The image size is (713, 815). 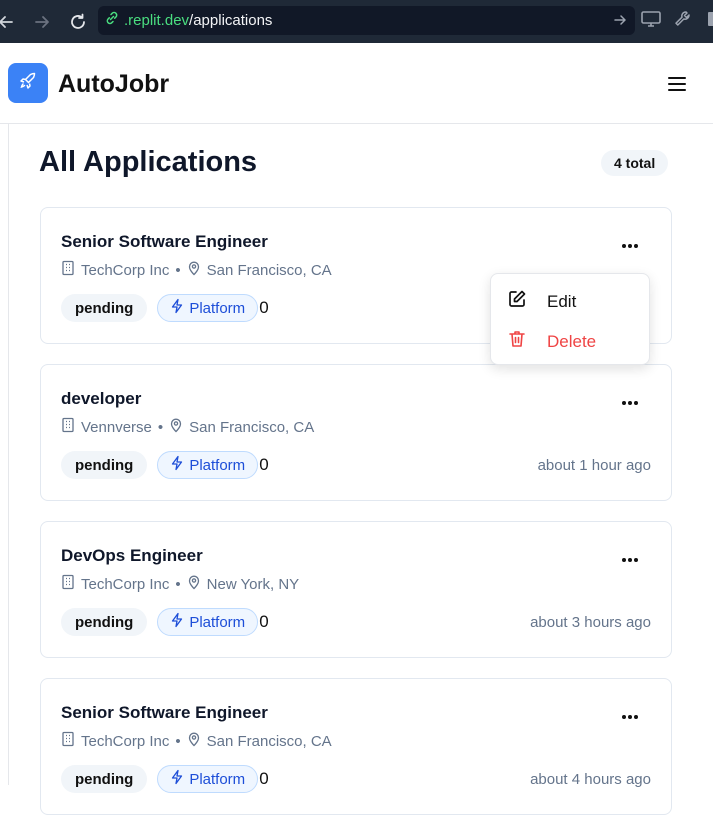 What do you see at coordinates (187, 427) in the screenshot?
I see `job-meta: Vennverse • San Francisco, CA` at bounding box center [187, 427].